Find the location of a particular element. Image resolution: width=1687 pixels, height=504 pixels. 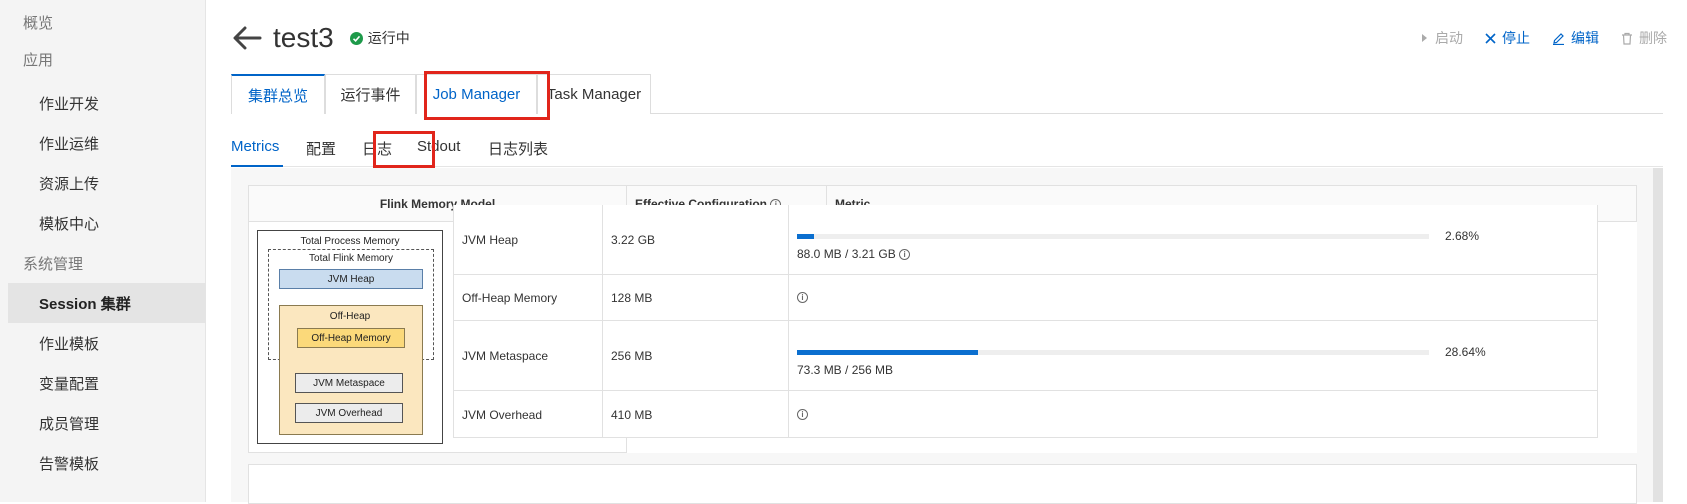

tab-label: 集群总览 is located at coordinates (277, 96).